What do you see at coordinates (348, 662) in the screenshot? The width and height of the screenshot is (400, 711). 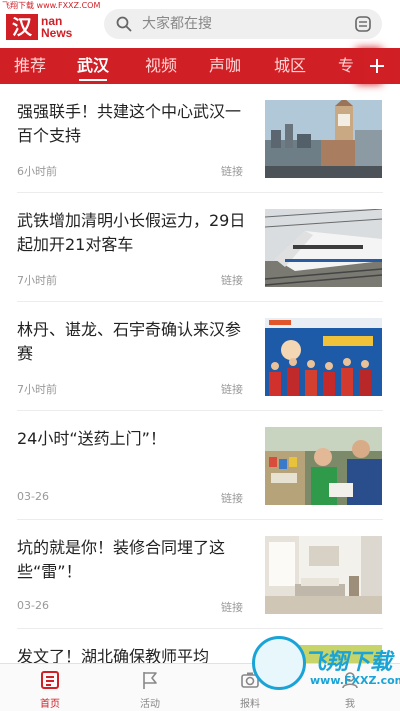 I see `watermark-badge-text: 飞翔下载` at bounding box center [348, 662].